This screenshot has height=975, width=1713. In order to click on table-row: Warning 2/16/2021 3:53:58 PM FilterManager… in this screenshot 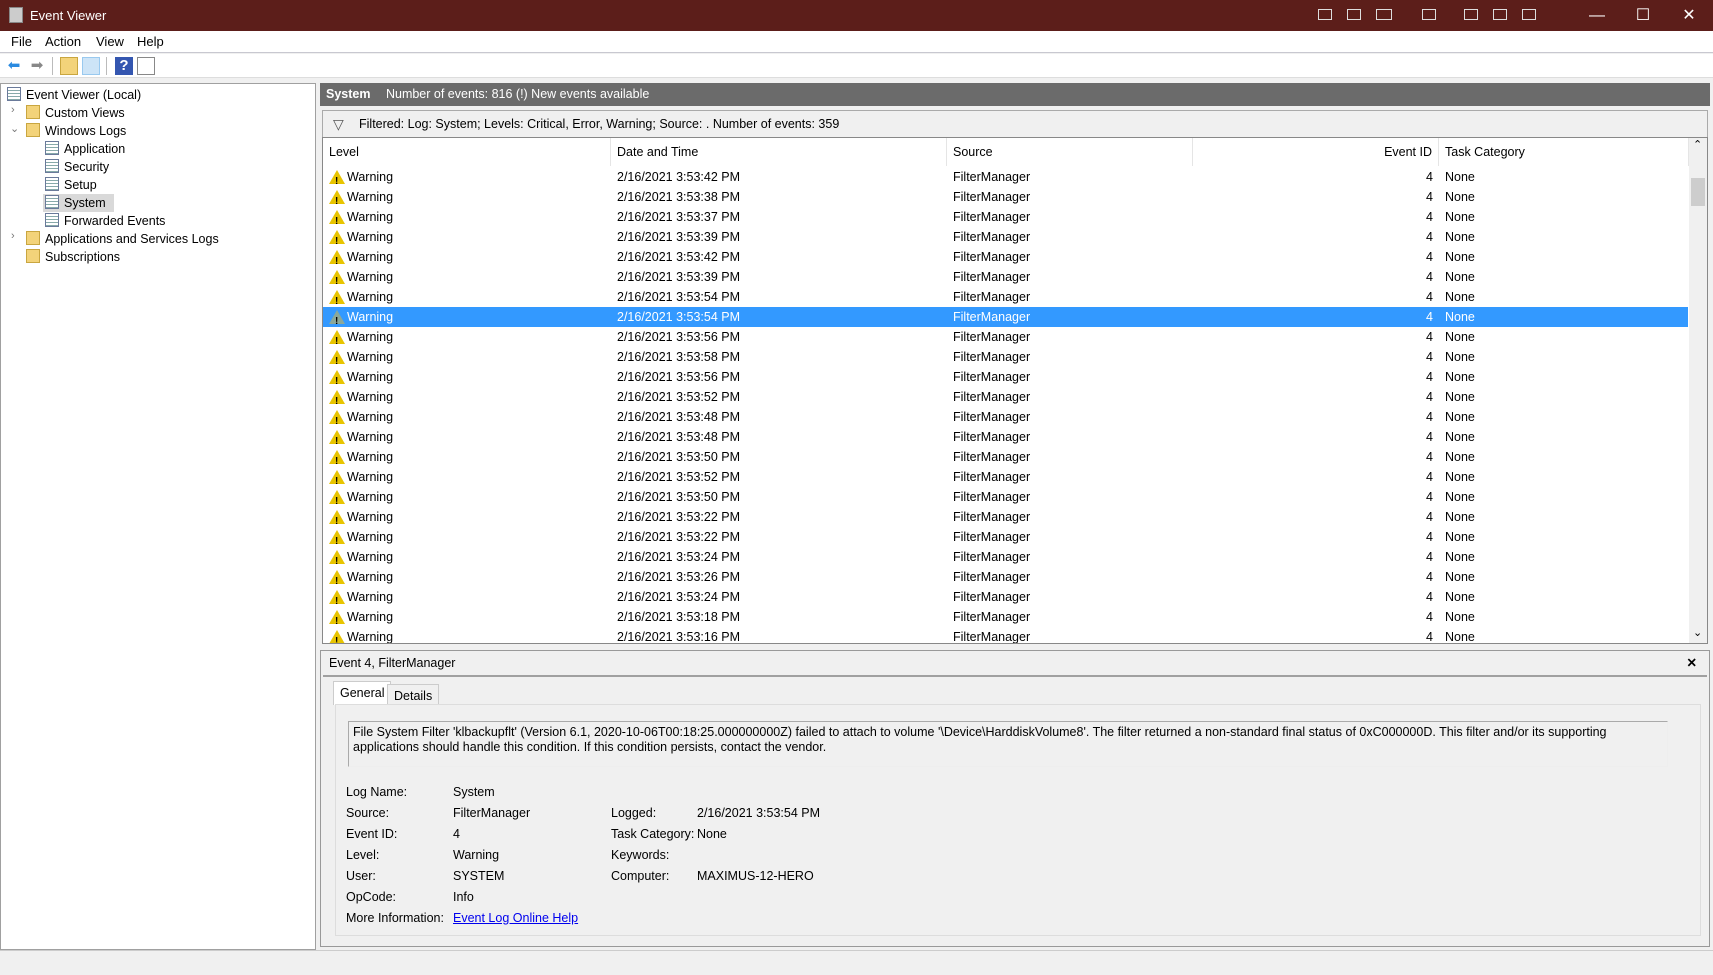, I will do `click(1005, 359)`.